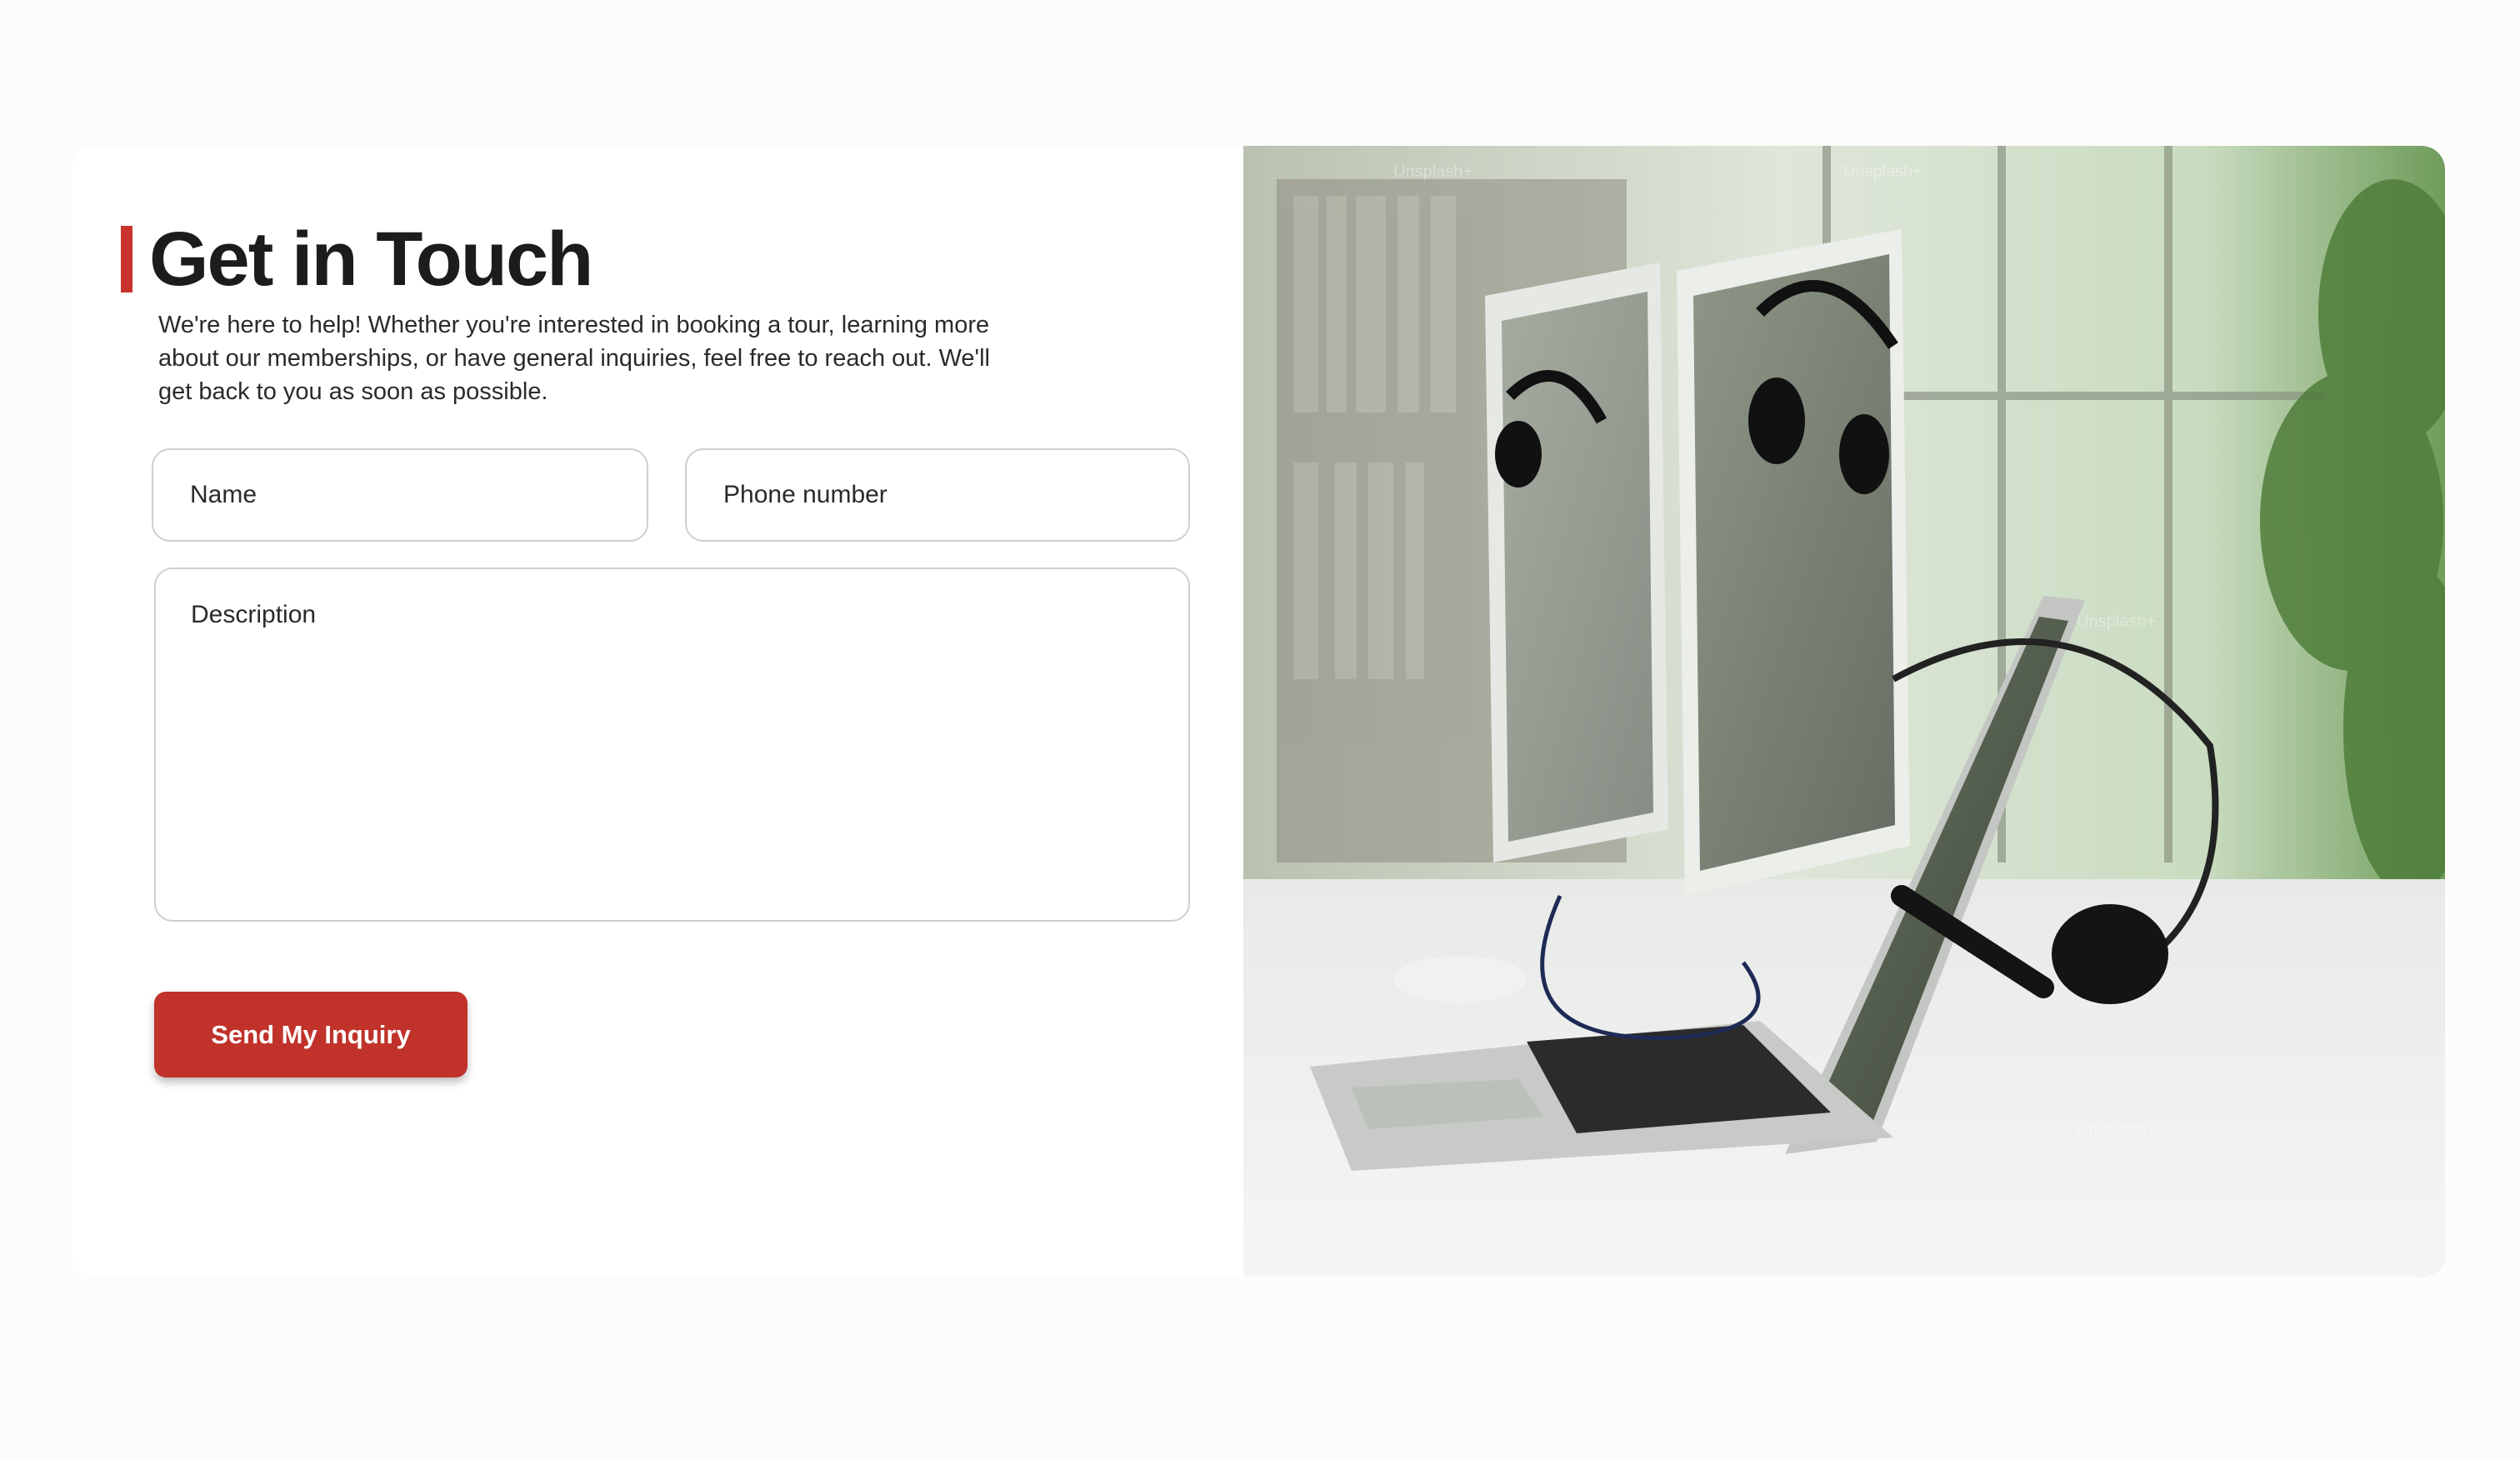  I want to click on phone-input, so click(937, 495).